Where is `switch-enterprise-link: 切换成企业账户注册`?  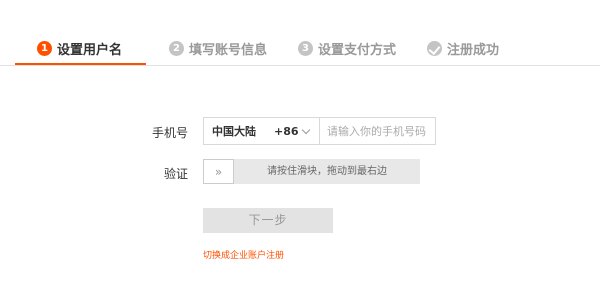
switch-enterprise-link: 切换成企业账户注册 is located at coordinates (243, 254).